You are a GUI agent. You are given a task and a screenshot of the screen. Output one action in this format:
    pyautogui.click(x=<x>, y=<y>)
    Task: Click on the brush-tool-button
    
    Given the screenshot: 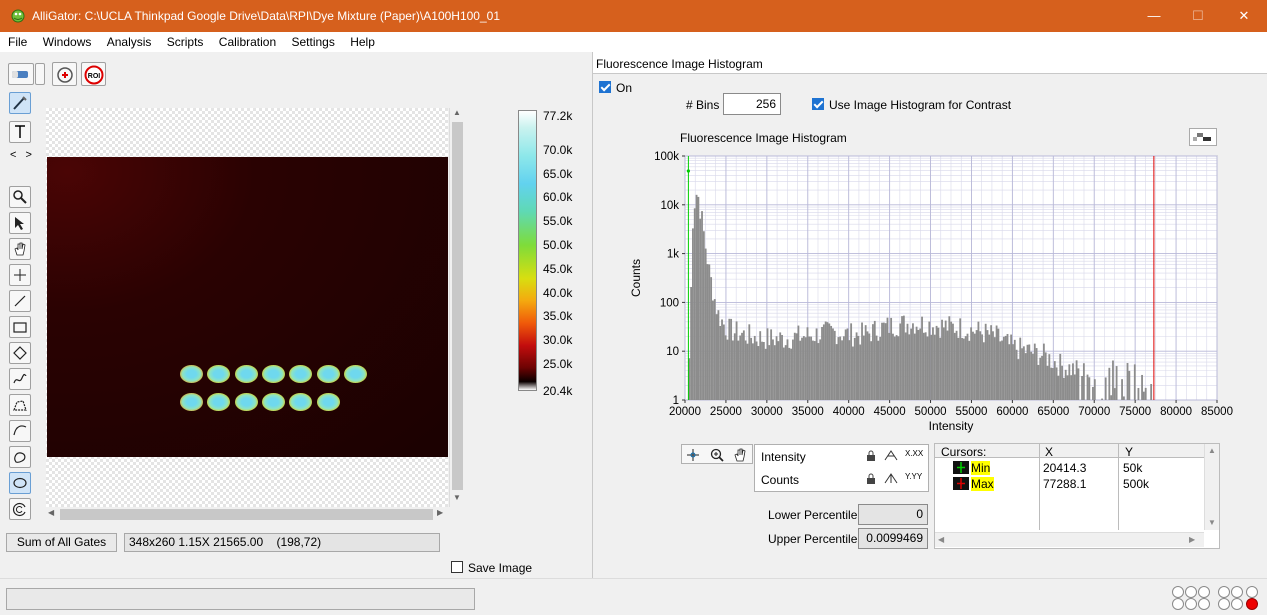 What is the action you would take?
    pyautogui.click(x=20, y=103)
    